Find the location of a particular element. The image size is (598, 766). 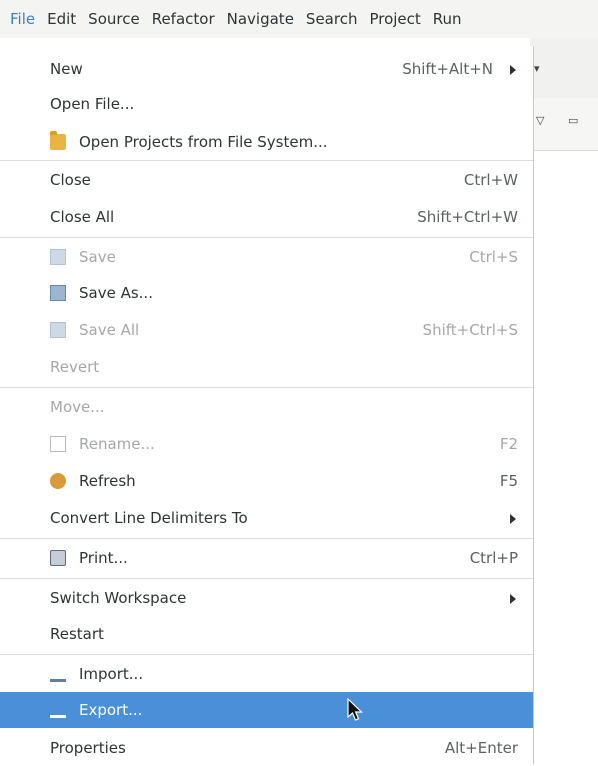

import-icon is located at coordinates (58, 674).